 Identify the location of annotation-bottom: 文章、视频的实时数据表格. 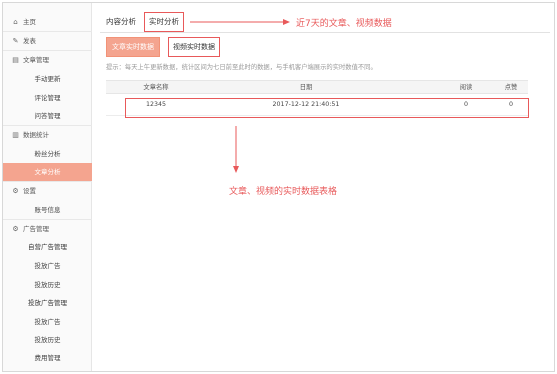
(283, 192).